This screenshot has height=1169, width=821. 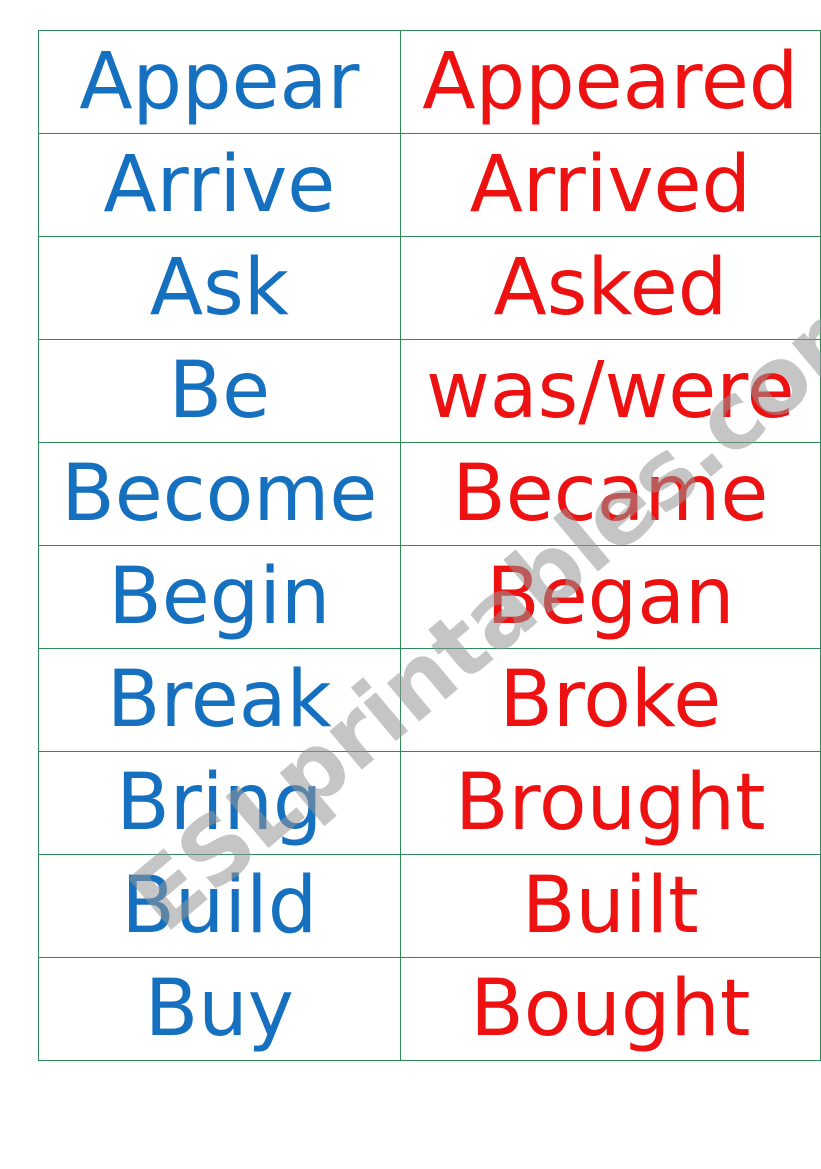 I want to click on past-form-cell: Bought, so click(x=610, y=1009).